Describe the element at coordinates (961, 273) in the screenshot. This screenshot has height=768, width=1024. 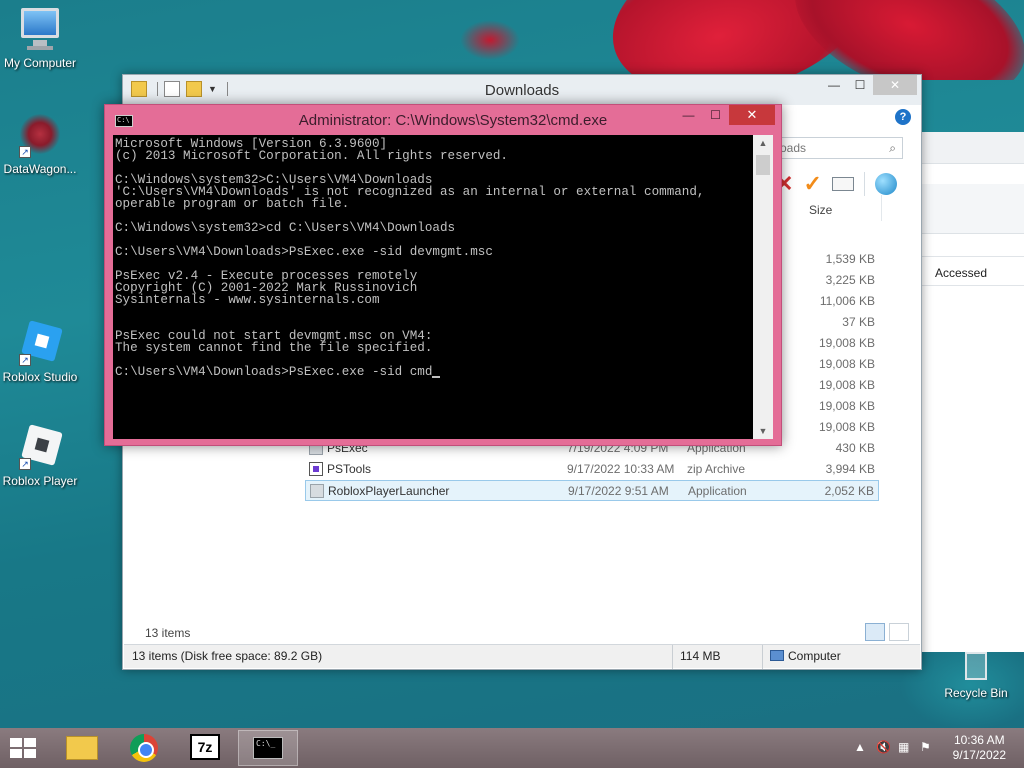
I see `column-header-accessed: Accessed` at that location.